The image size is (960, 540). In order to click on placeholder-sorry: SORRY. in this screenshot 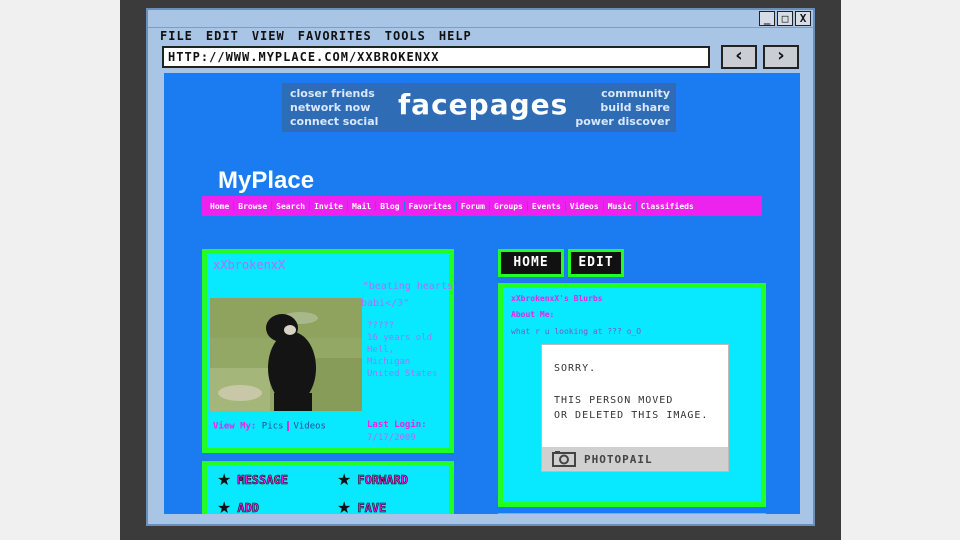, I will do `click(575, 368)`.